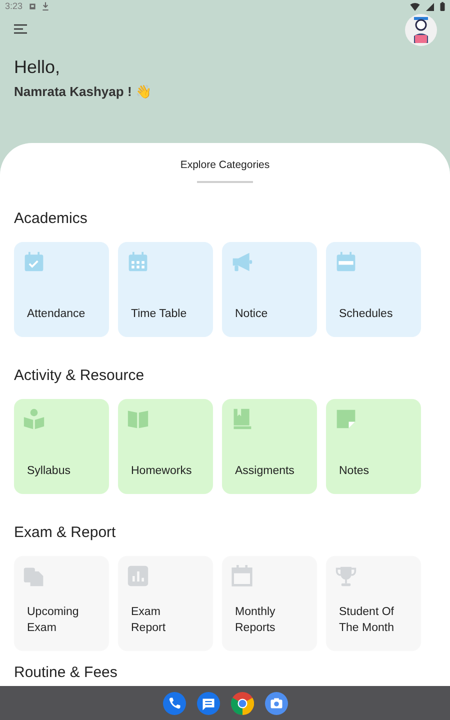  What do you see at coordinates (366, 314) in the screenshot?
I see `card-label: Schedules` at bounding box center [366, 314].